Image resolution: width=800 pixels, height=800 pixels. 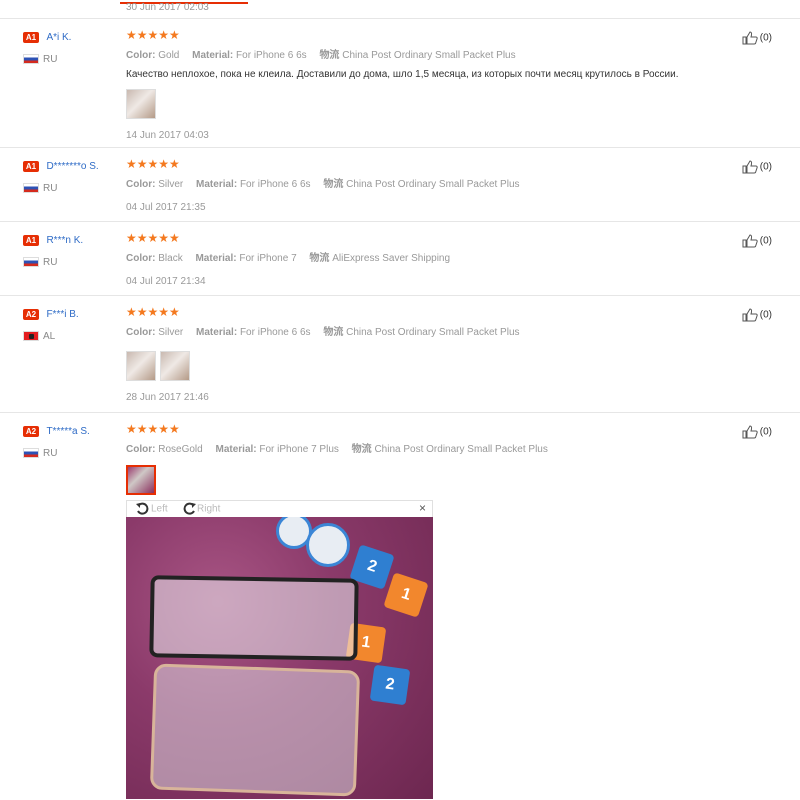 What do you see at coordinates (73, 176) in the screenshot?
I see `reviewer-info: A1 D*******o S. RU` at bounding box center [73, 176].